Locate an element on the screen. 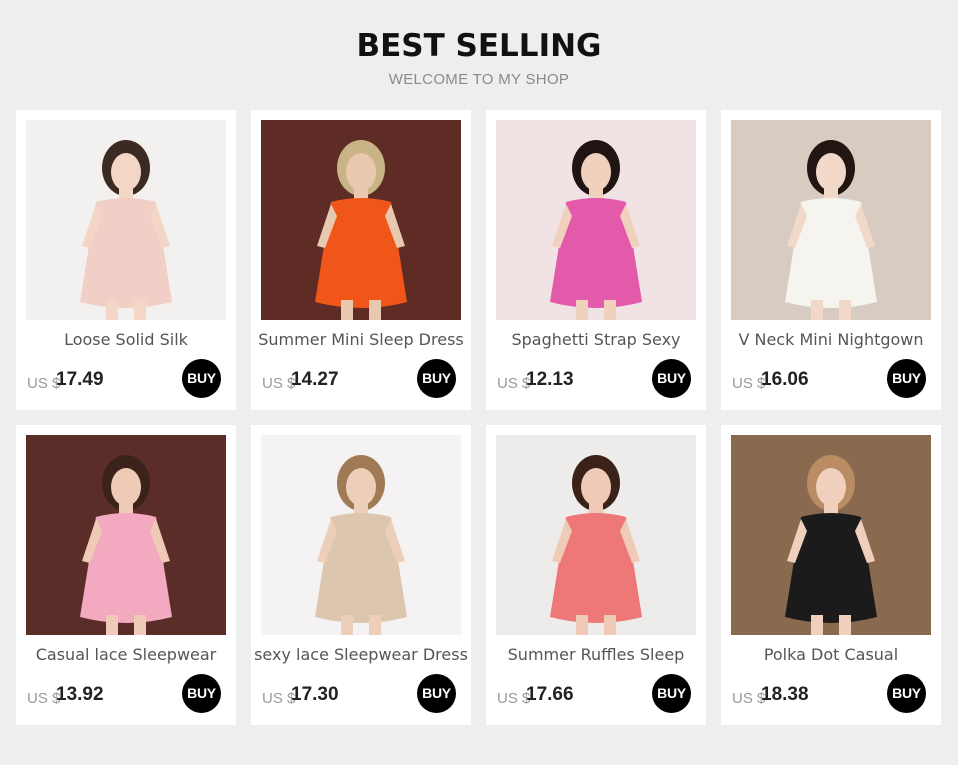 This screenshot has height=765, width=958. product-card: sexy lace Sleepwear Dress US $ 17.30 BUY is located at coordinates (361, 575).